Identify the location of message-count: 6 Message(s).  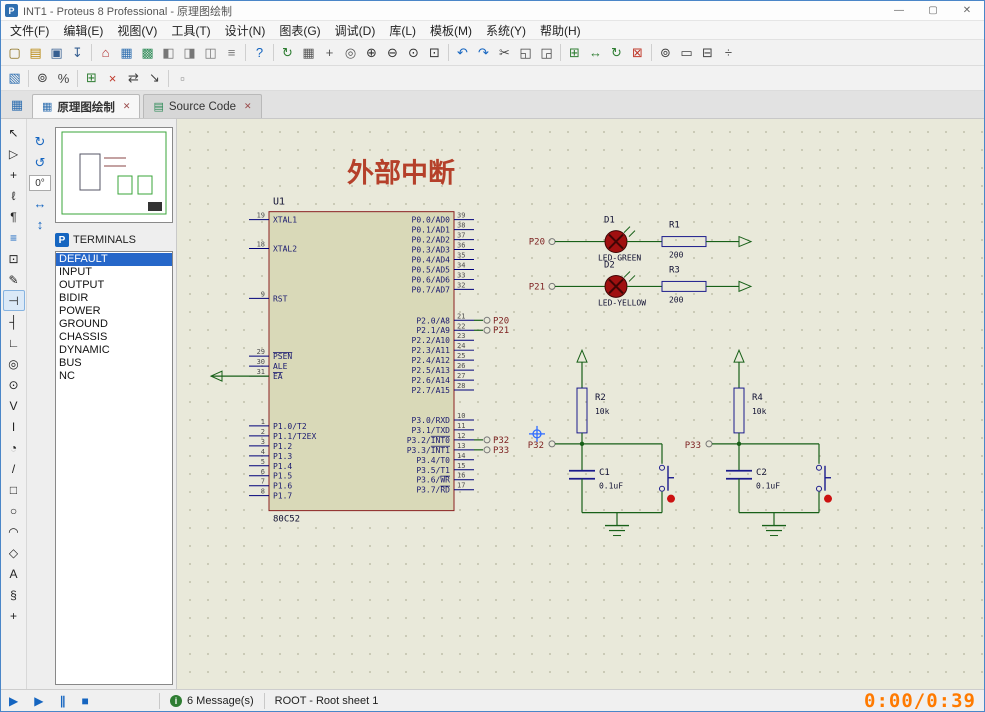
(220, 701).